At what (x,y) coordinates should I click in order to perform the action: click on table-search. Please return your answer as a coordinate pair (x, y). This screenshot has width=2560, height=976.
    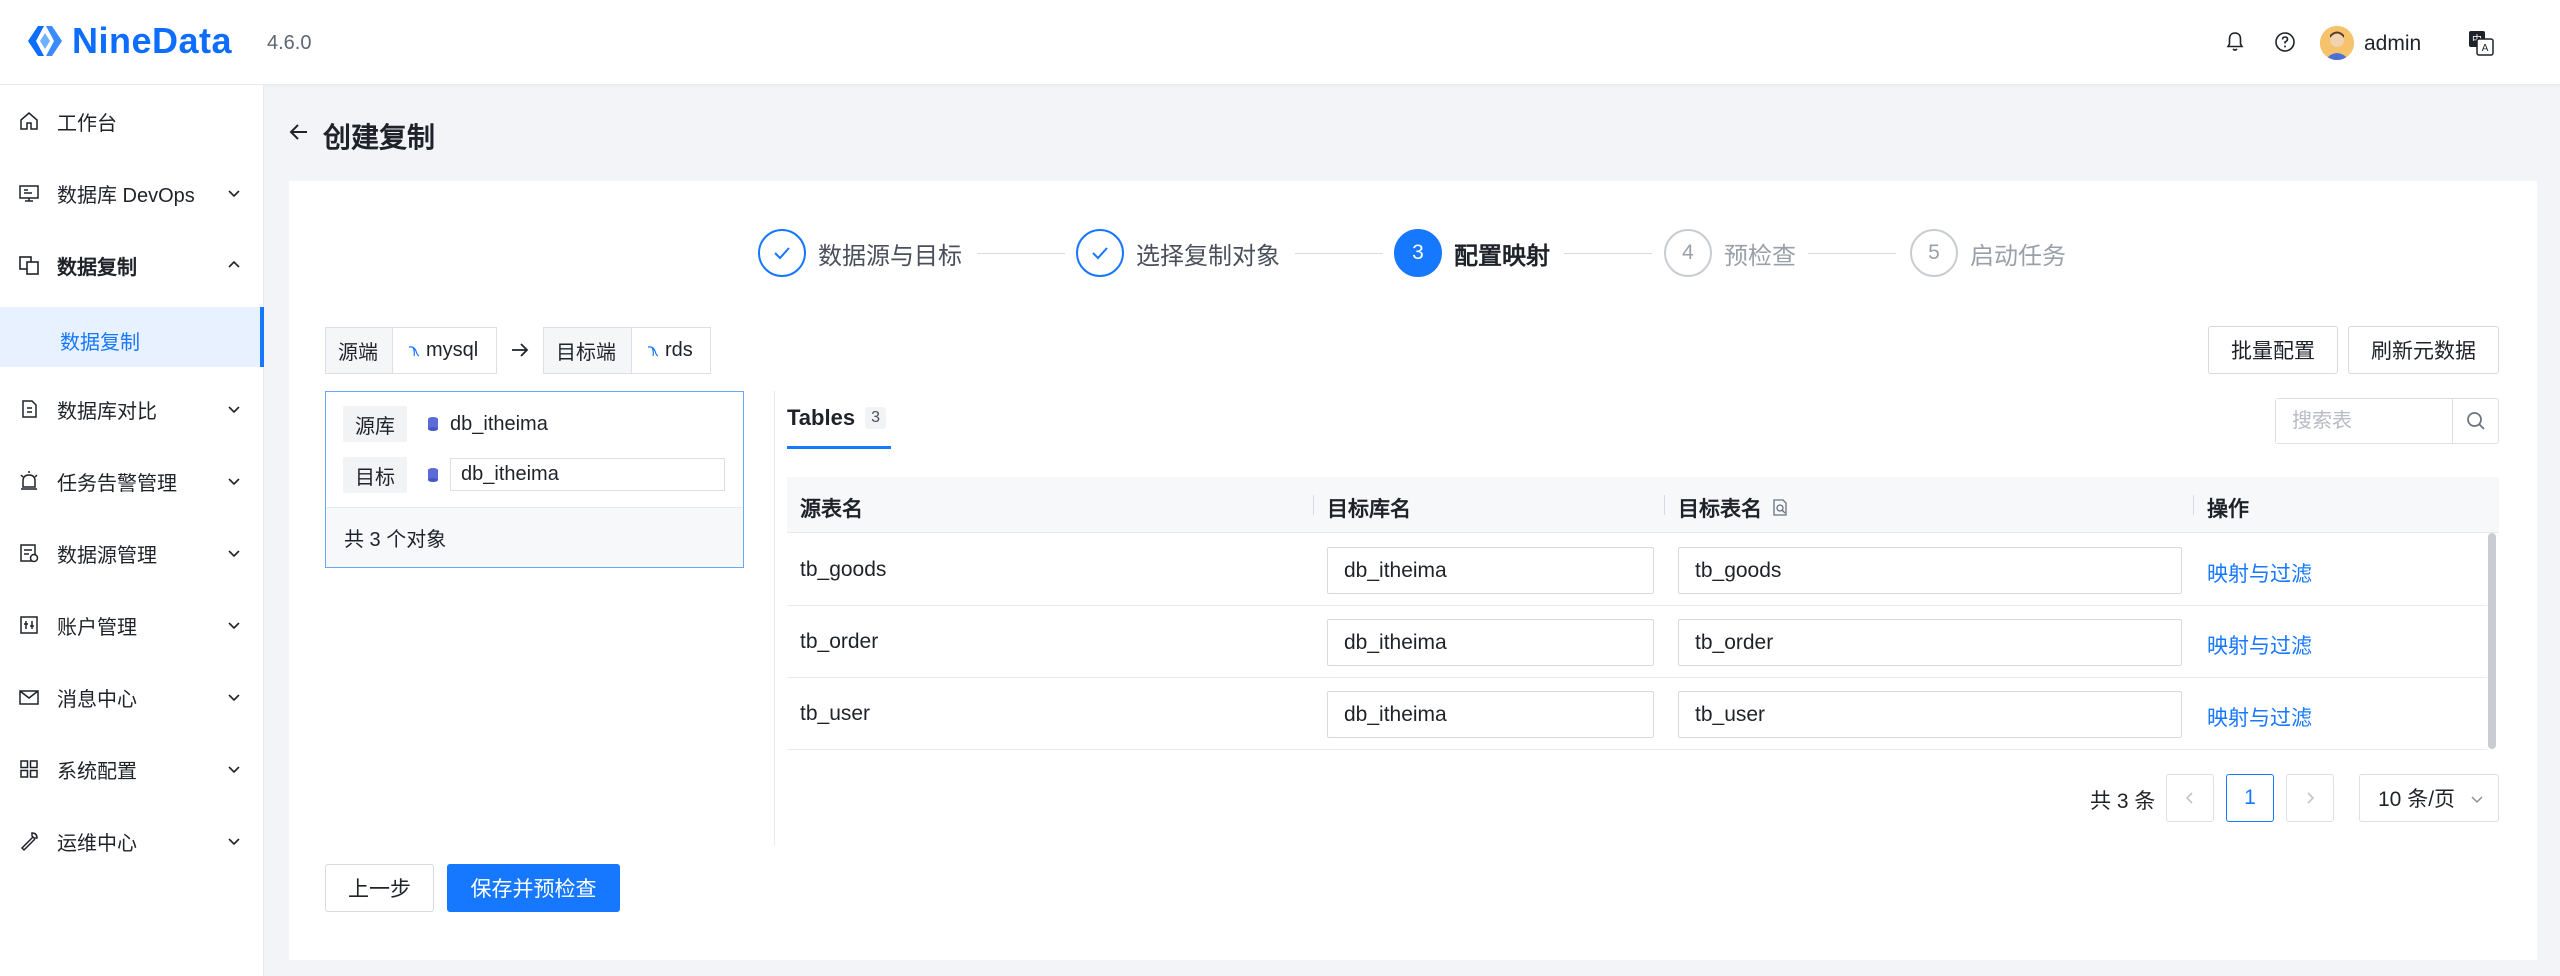
    Looking at the image, I should click on (2387, 421).